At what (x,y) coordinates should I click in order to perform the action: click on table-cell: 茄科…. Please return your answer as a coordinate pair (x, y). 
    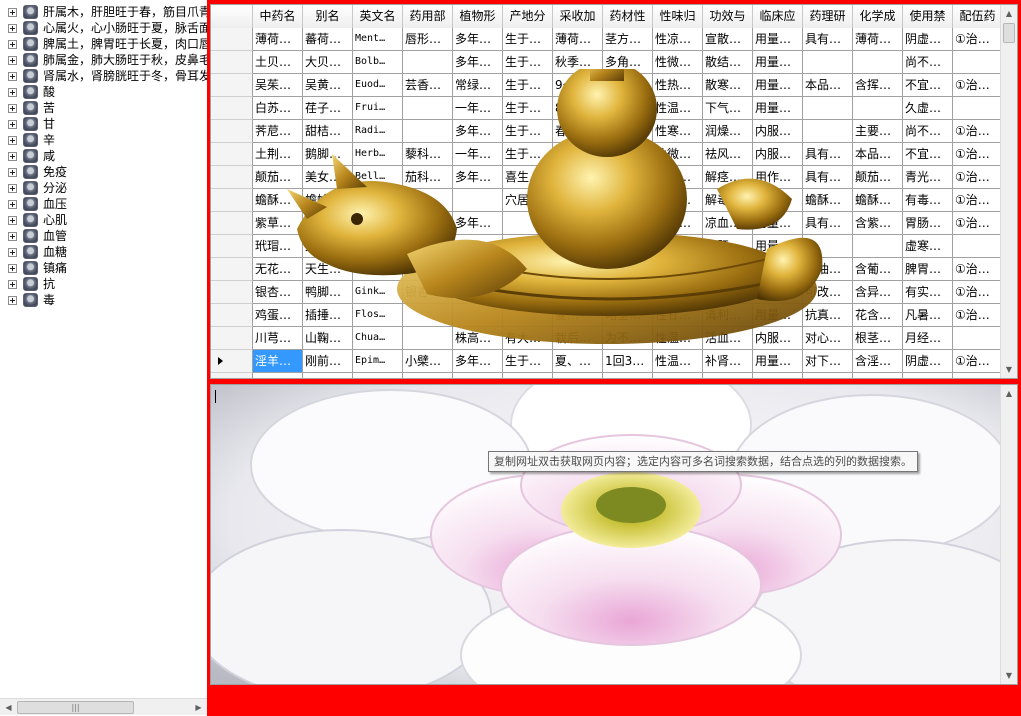
    Looking at the image, I should click on (428, 177).